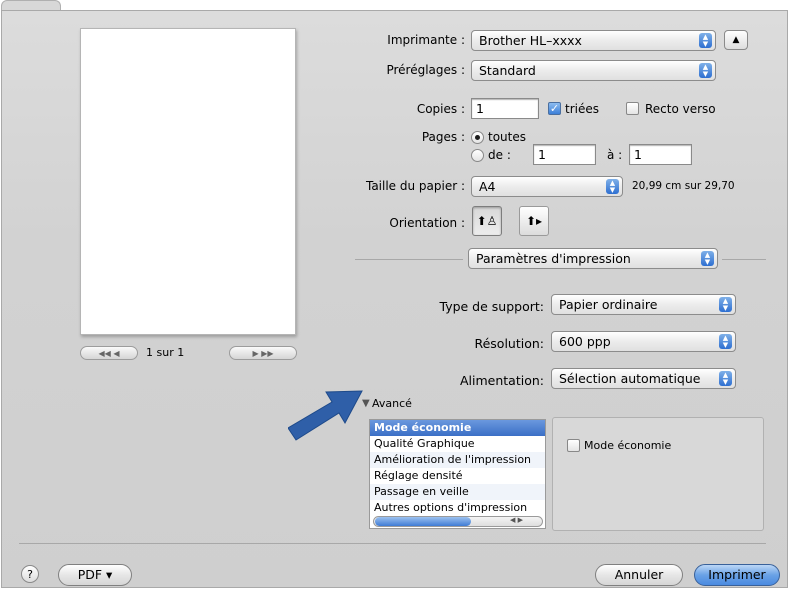 This screenshot has height=607, width=801. I want to click on orientation-label: Orientation :, so click(427, 223).